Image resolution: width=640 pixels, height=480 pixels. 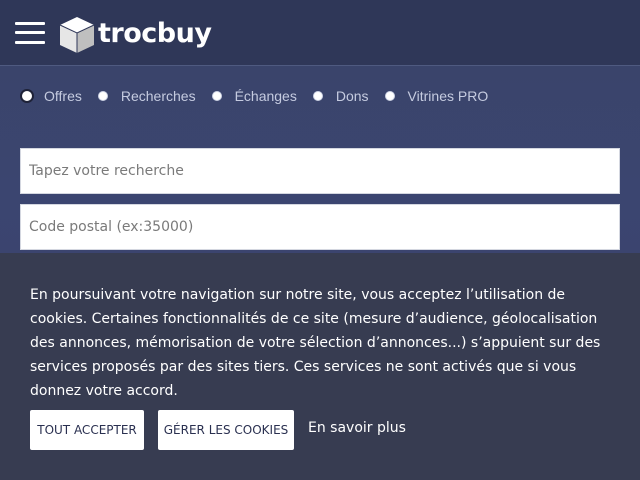 What do you see at coordinates (320, 227) in the screenshot?
I see `postal-code-input` at bounding box center [320, 227].